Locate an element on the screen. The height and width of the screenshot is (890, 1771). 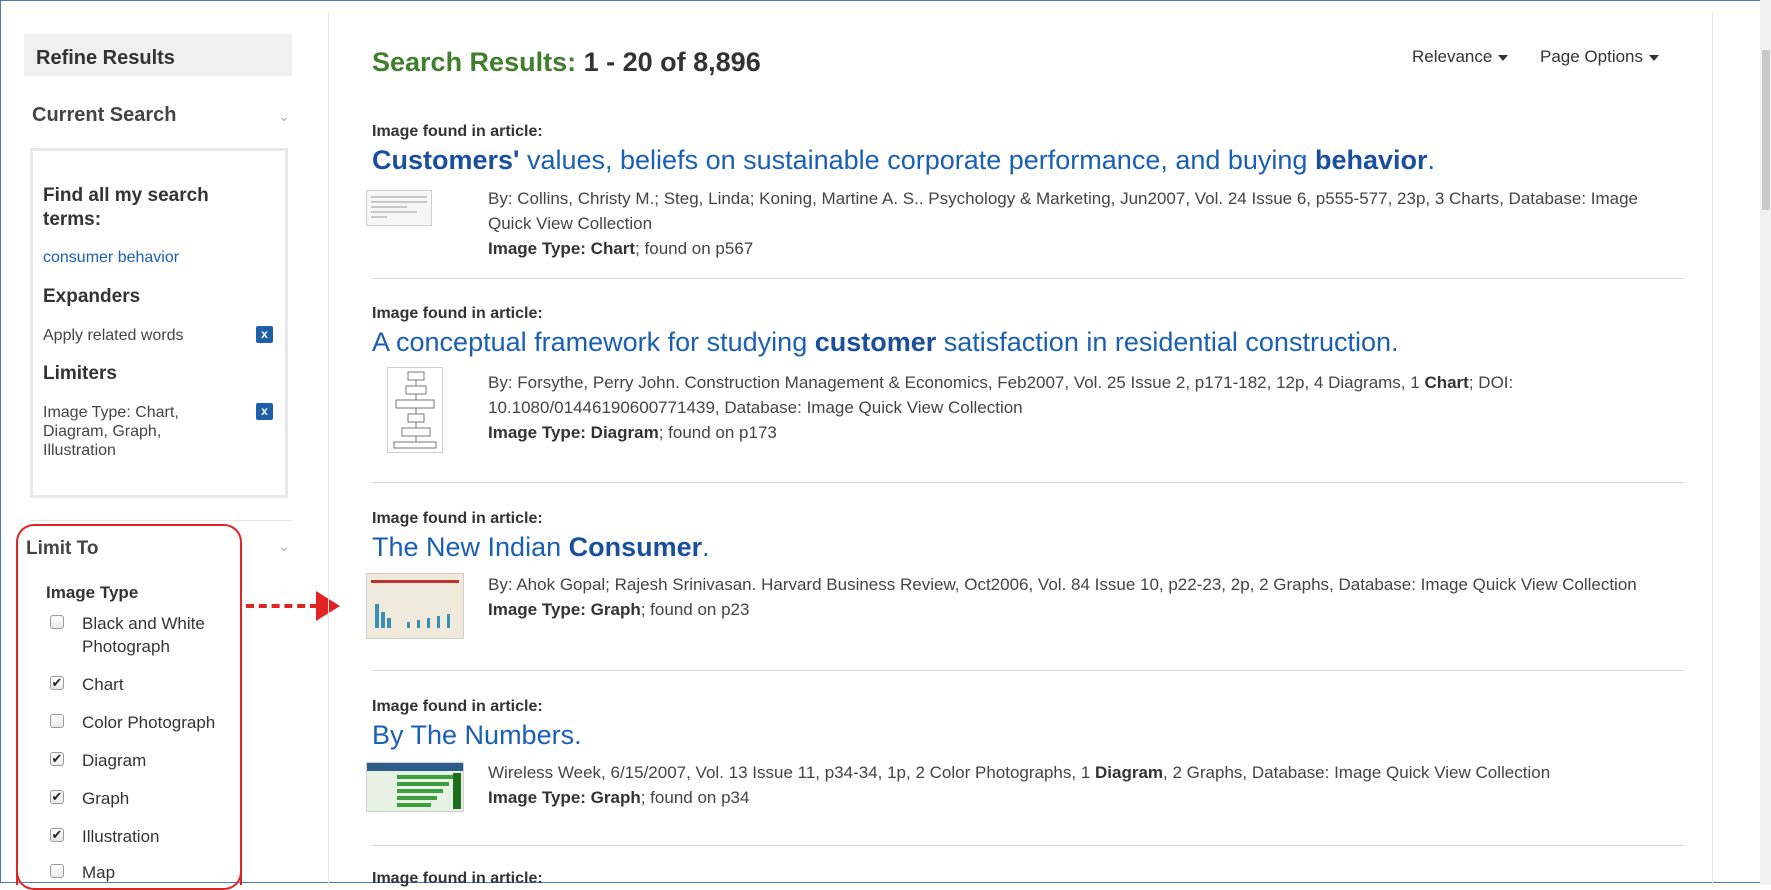
filter-option-diagram: ✔ Diagram is located at coordinates (98, 760).